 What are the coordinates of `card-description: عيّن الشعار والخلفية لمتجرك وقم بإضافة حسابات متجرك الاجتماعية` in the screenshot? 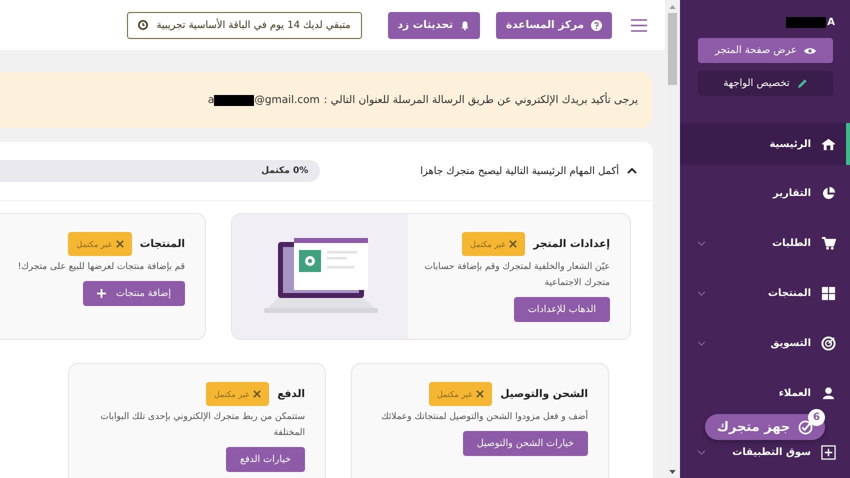 It's located at (516, 275).